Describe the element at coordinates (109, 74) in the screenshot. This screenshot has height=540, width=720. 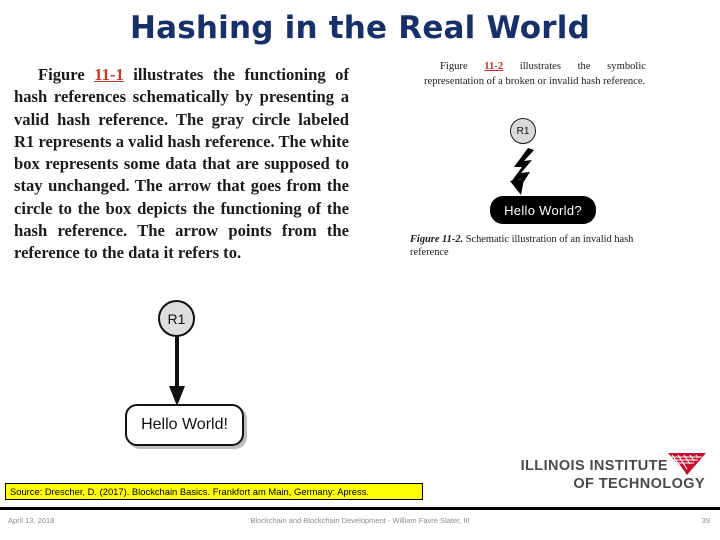
I see `figure-11-1-link: 11-1` at that location.